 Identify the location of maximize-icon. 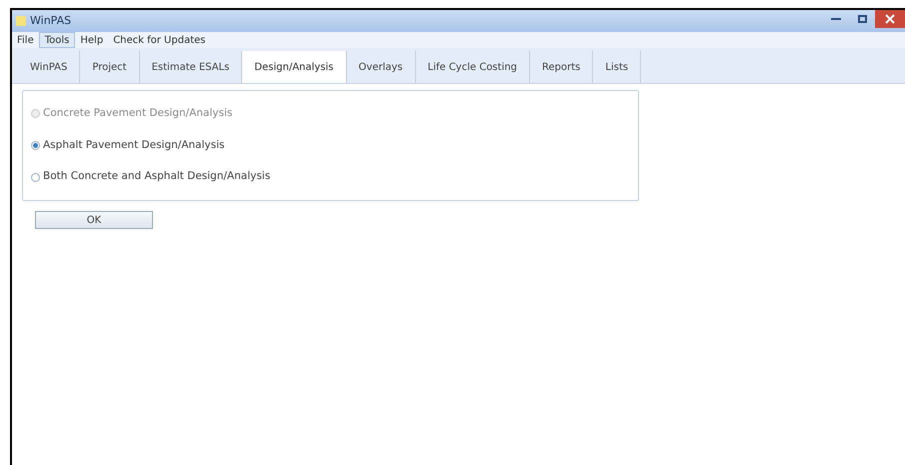
(862, 19).